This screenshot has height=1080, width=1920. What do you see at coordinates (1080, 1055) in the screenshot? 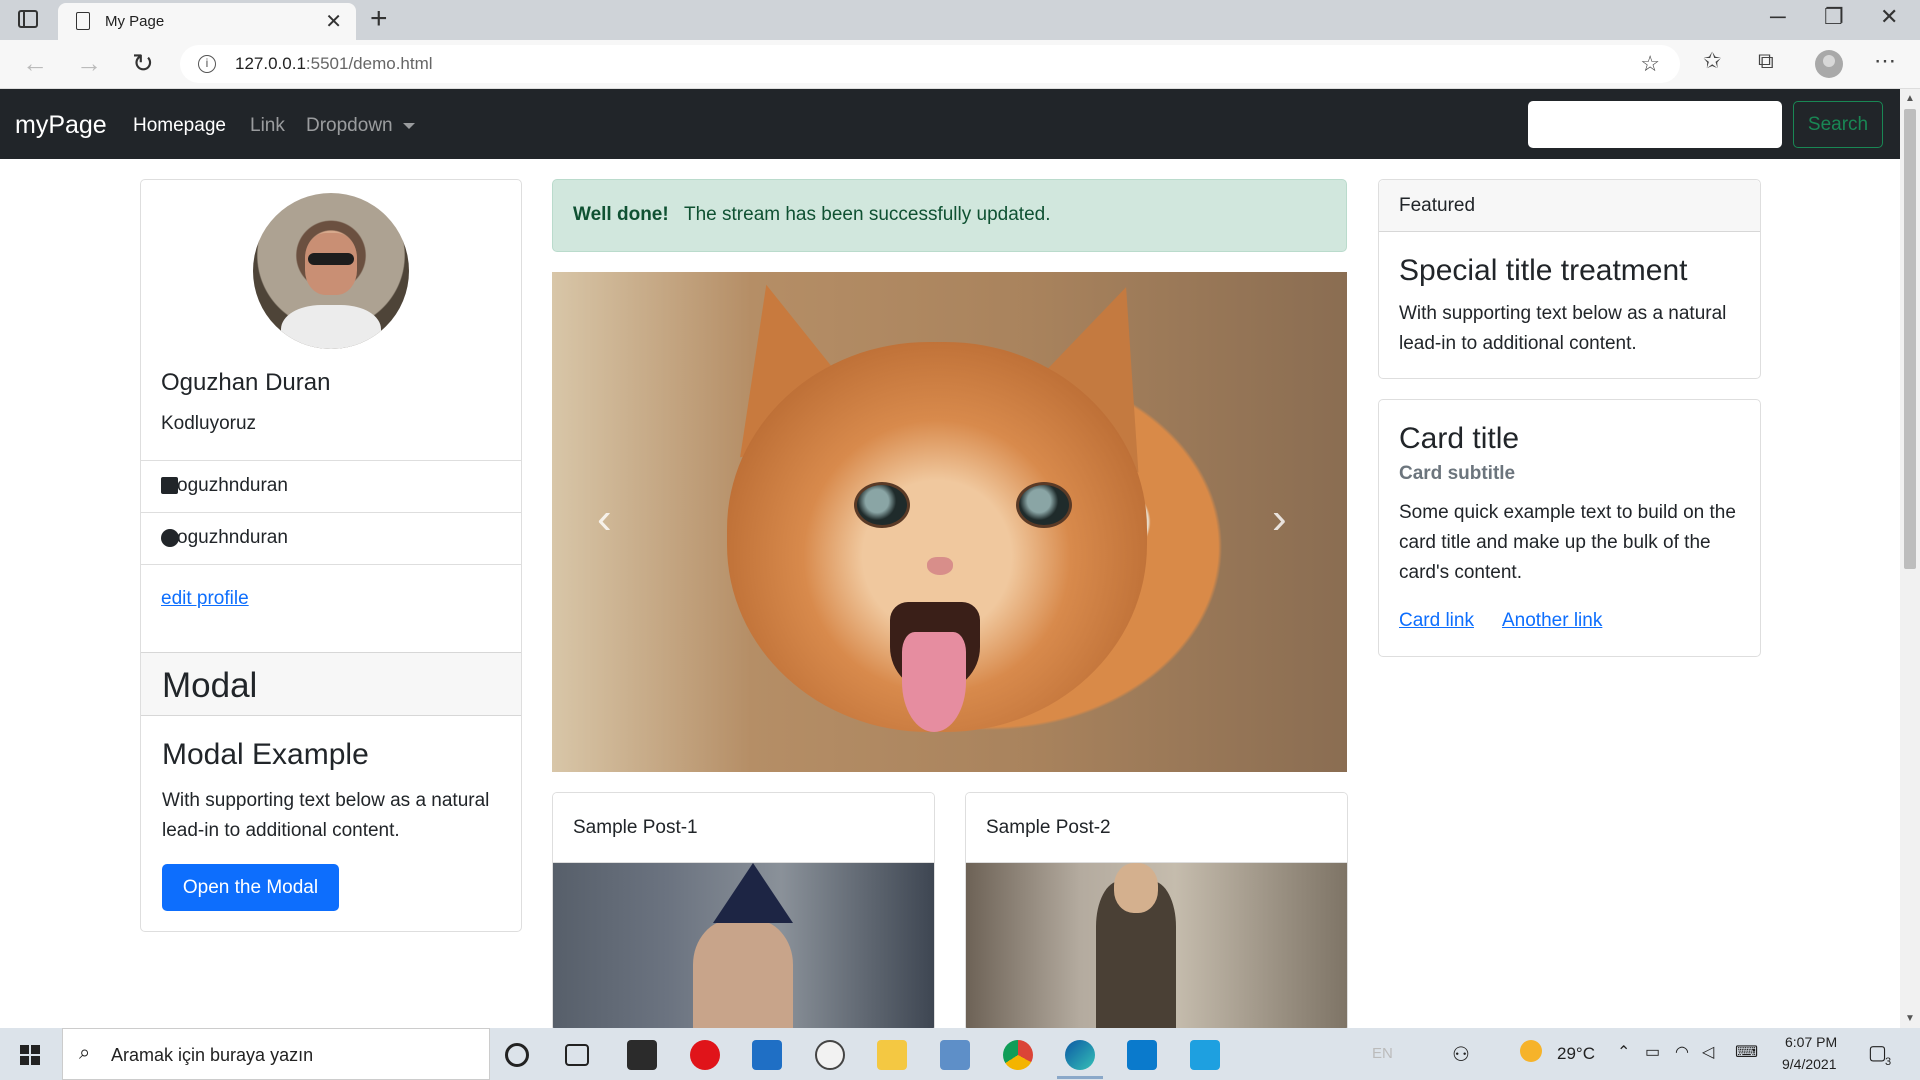
I see `edge-icon` at bounding box center [1080, 1055].